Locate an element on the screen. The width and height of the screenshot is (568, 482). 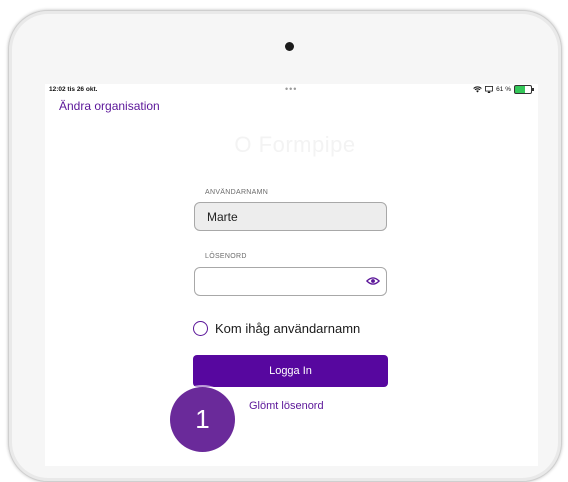
front-camera is located at coordinates (289, 46).